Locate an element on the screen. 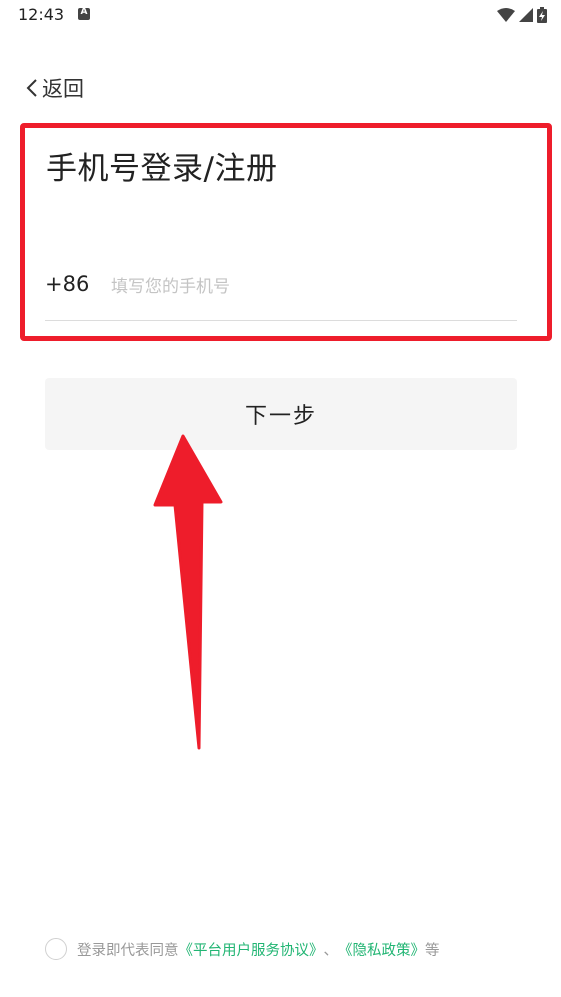  signal-icon is located at coordinates (526, 15).